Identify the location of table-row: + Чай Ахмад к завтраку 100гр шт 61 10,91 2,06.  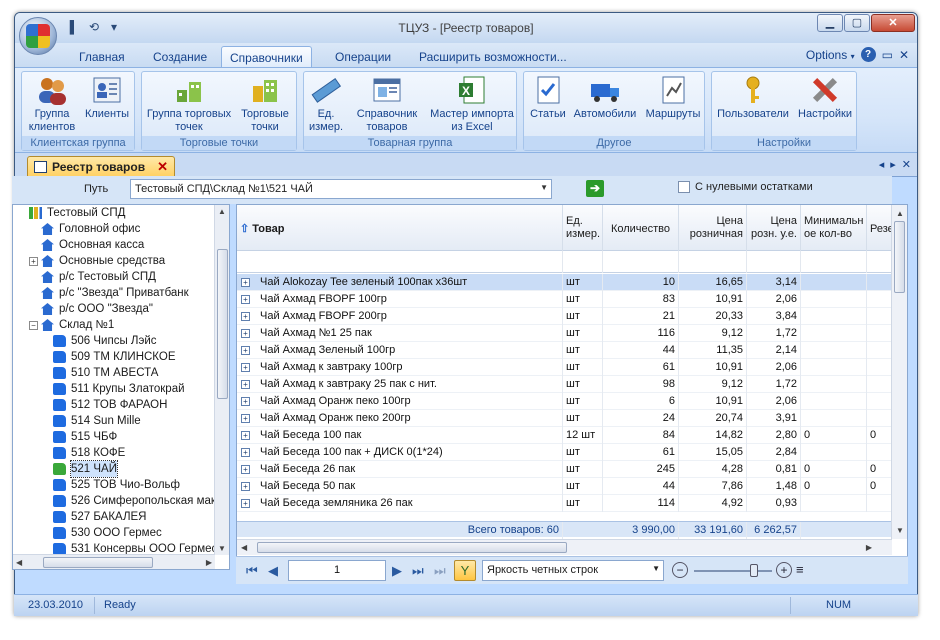
(564, 367).